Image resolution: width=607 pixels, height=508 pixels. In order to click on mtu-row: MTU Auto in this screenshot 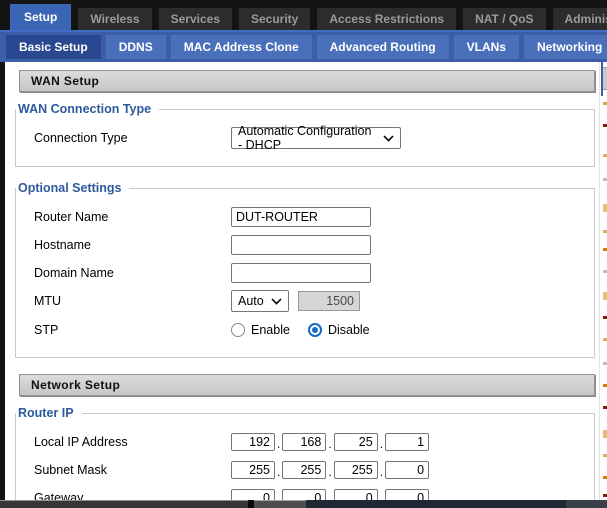, I will do `click(314, 301)`.